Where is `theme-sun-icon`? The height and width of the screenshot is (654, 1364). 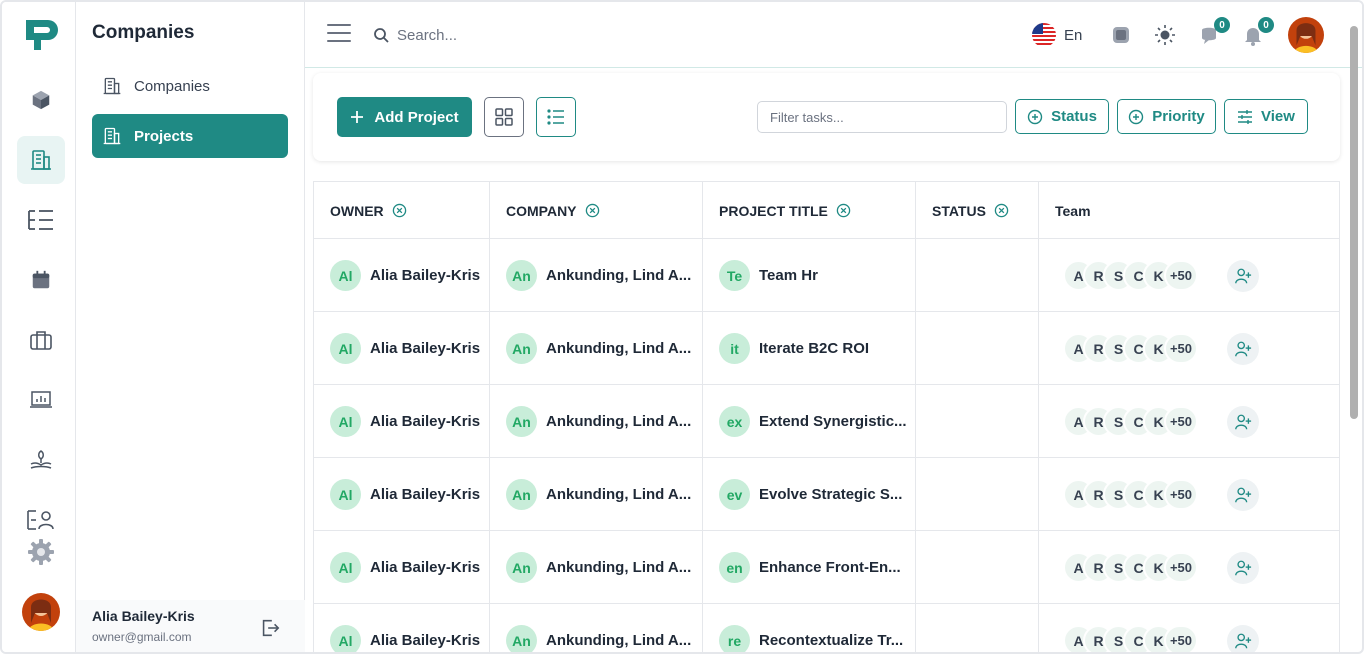 theme-sun-icon is located at coordinates (1165, 35).